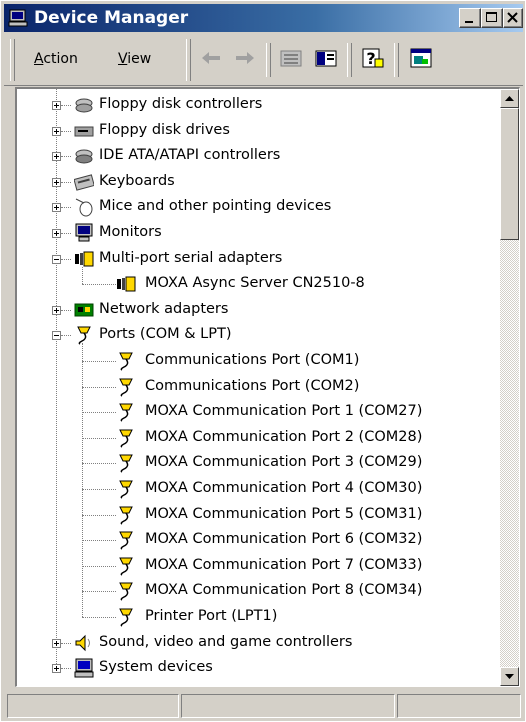 Image resolution: width=526 pixels, height=722 pixels. Describe the element at coordinates (215, 206) in the screenshot. I see `device-label: Mice and other pointing devices` at that location.